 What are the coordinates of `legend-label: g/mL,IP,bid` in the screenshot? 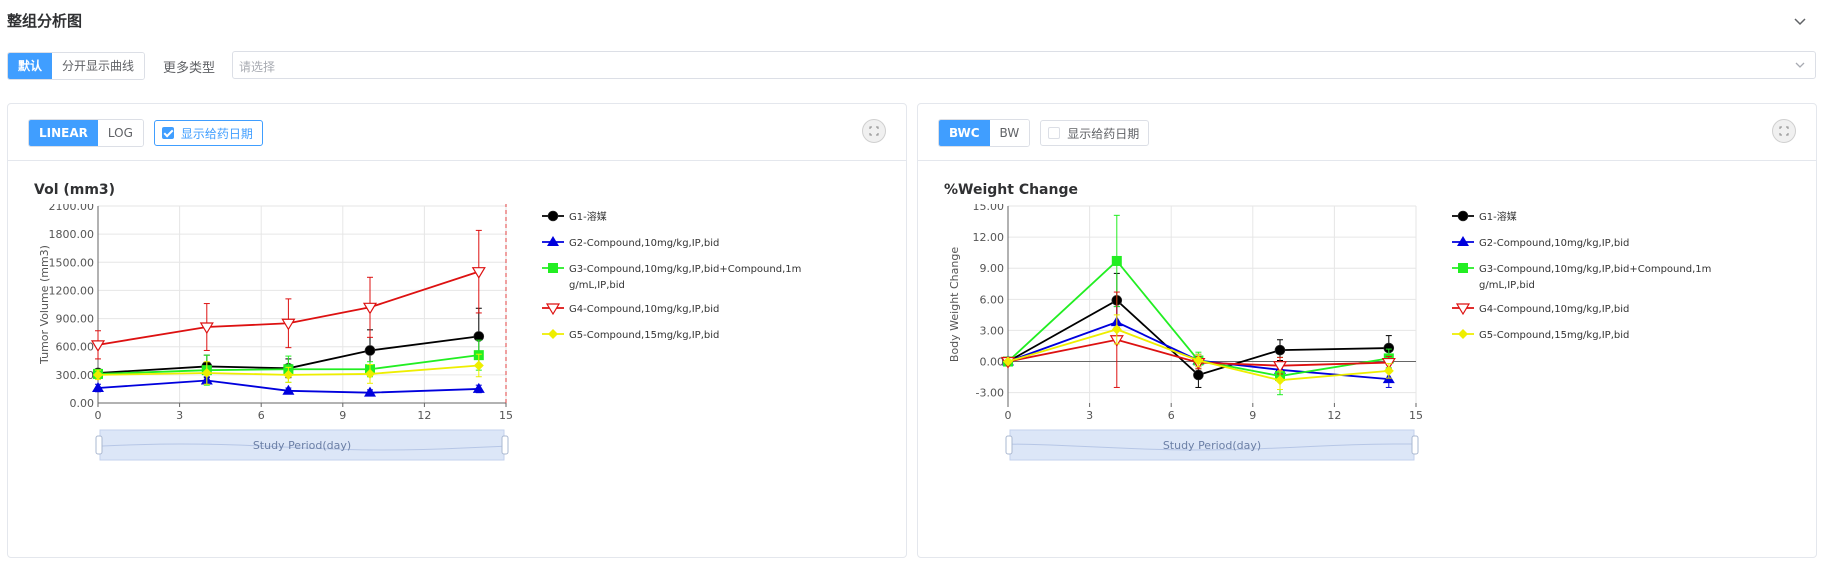 It's located at (597, 285).